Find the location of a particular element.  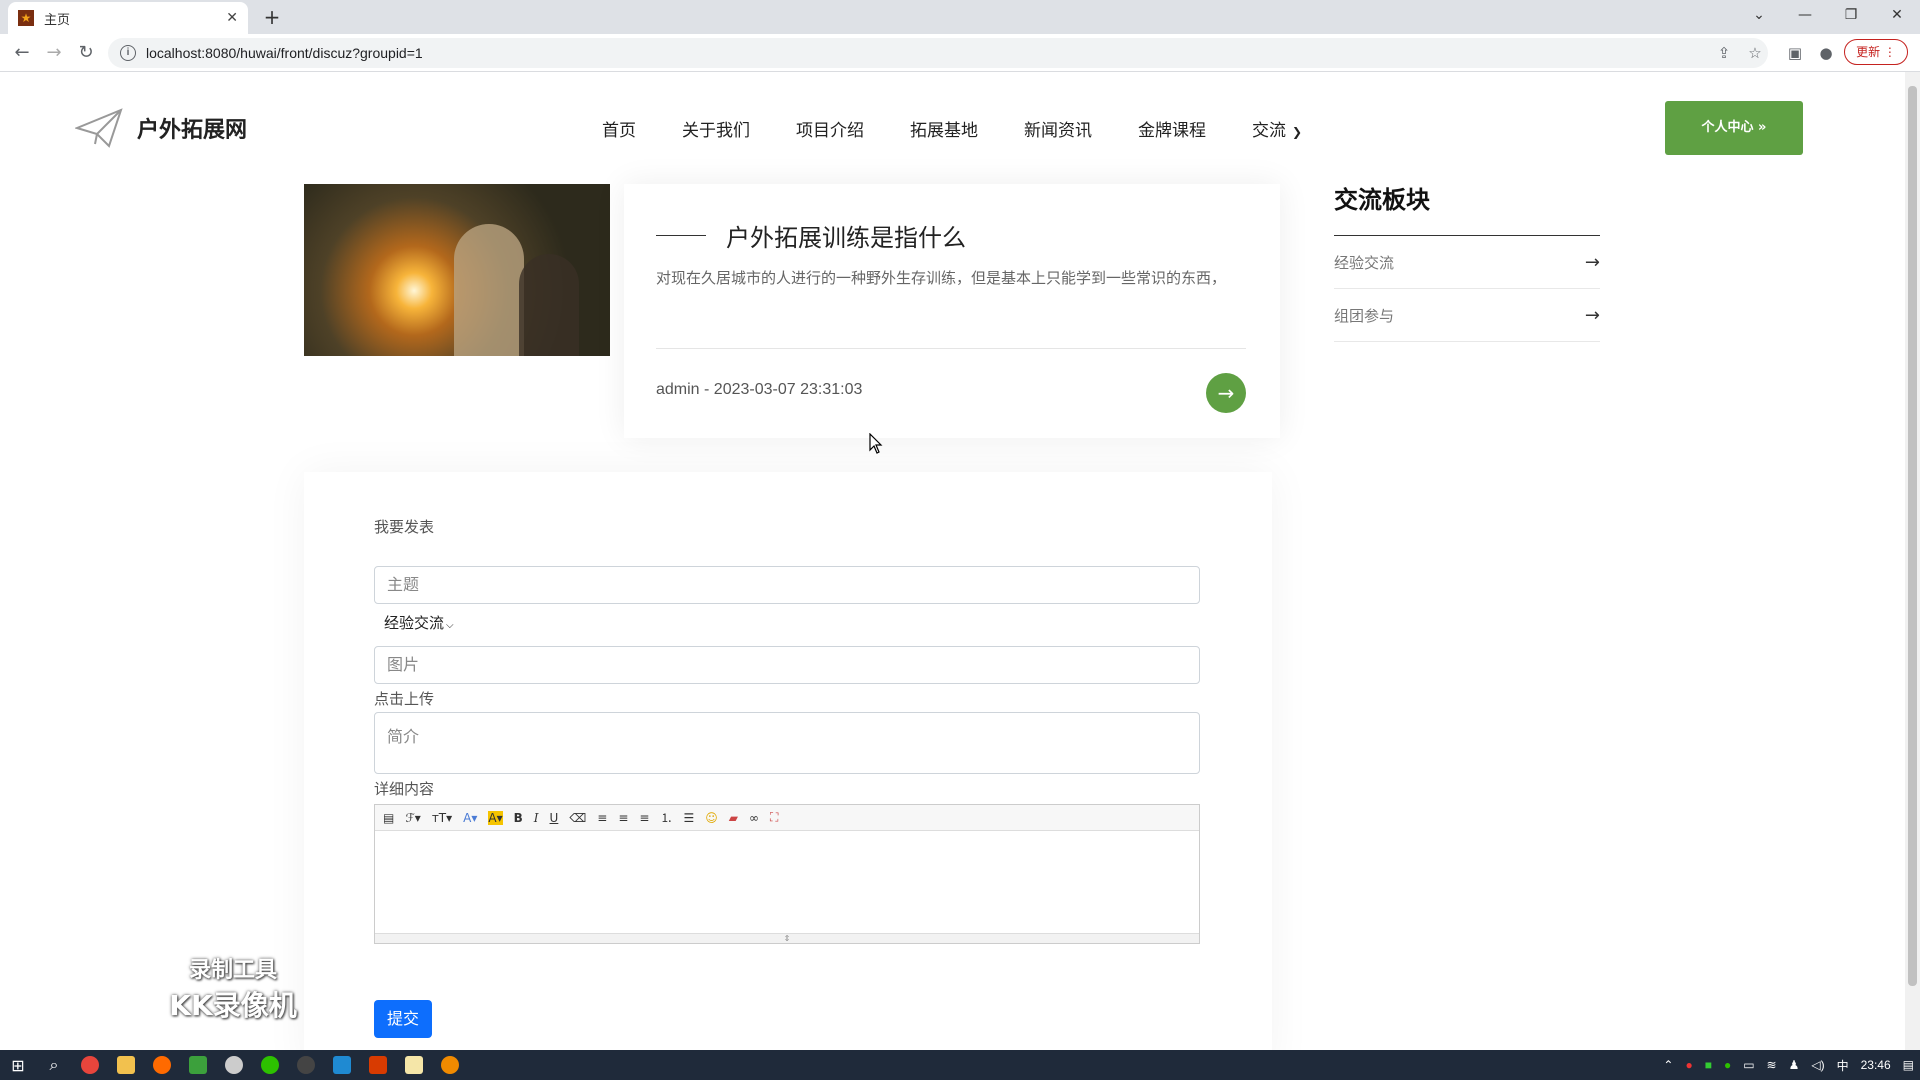

site-info-icon: i is located at coordinates (128, 53).